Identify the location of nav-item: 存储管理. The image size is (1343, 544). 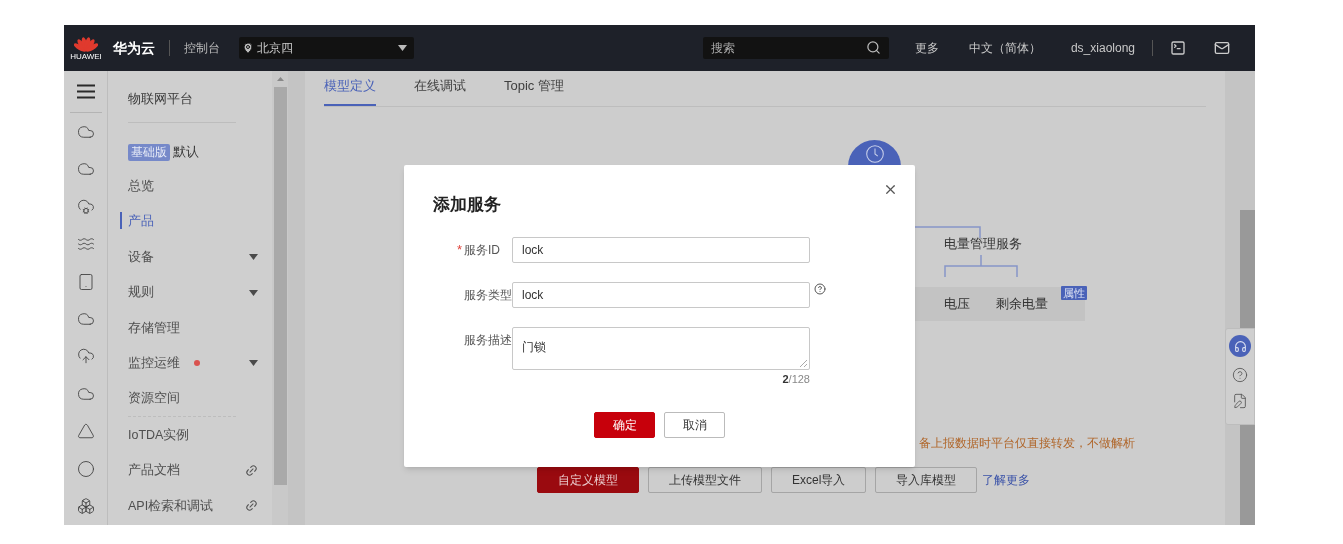
(154, 328).